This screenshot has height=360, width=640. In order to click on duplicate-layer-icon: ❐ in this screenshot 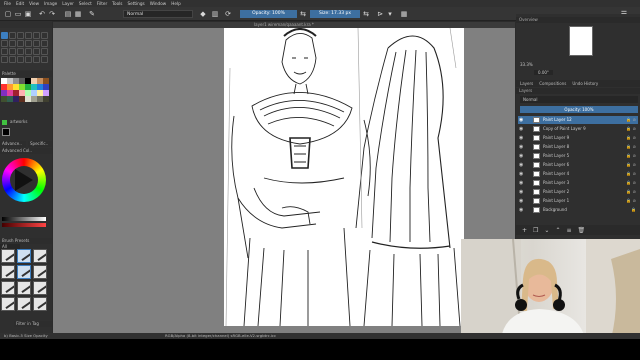, I will do `click(535, 230)`.